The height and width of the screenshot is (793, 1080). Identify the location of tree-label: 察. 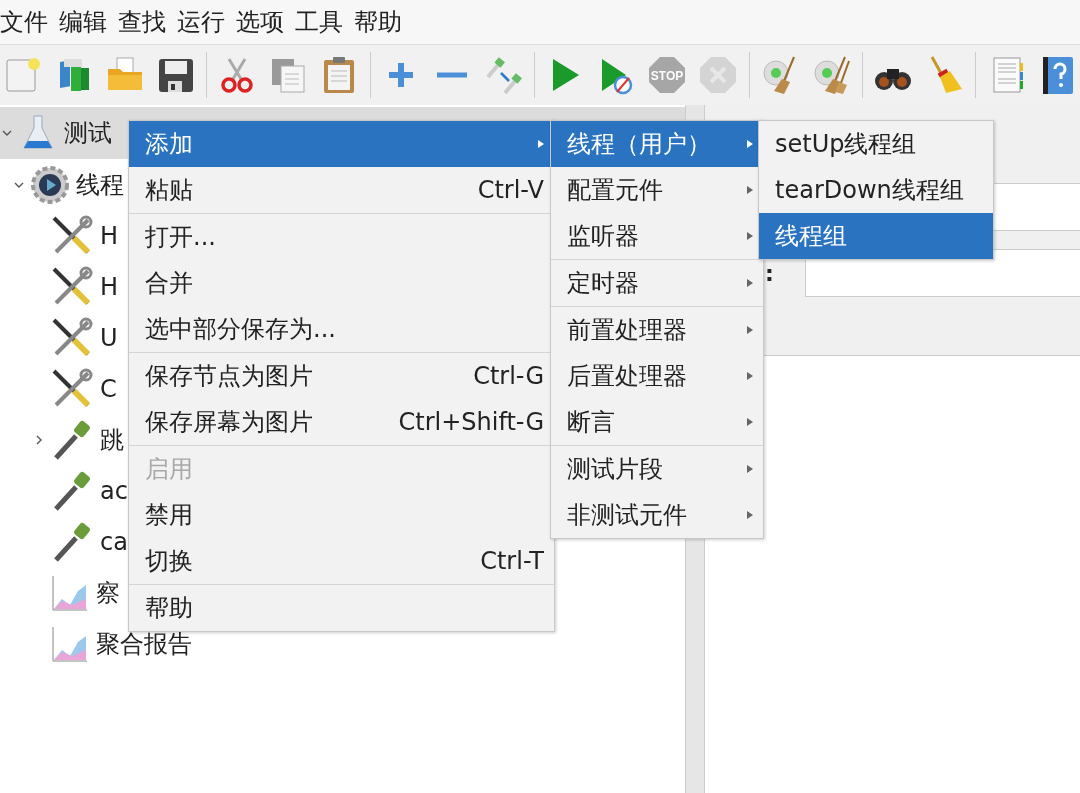
(108, 593).